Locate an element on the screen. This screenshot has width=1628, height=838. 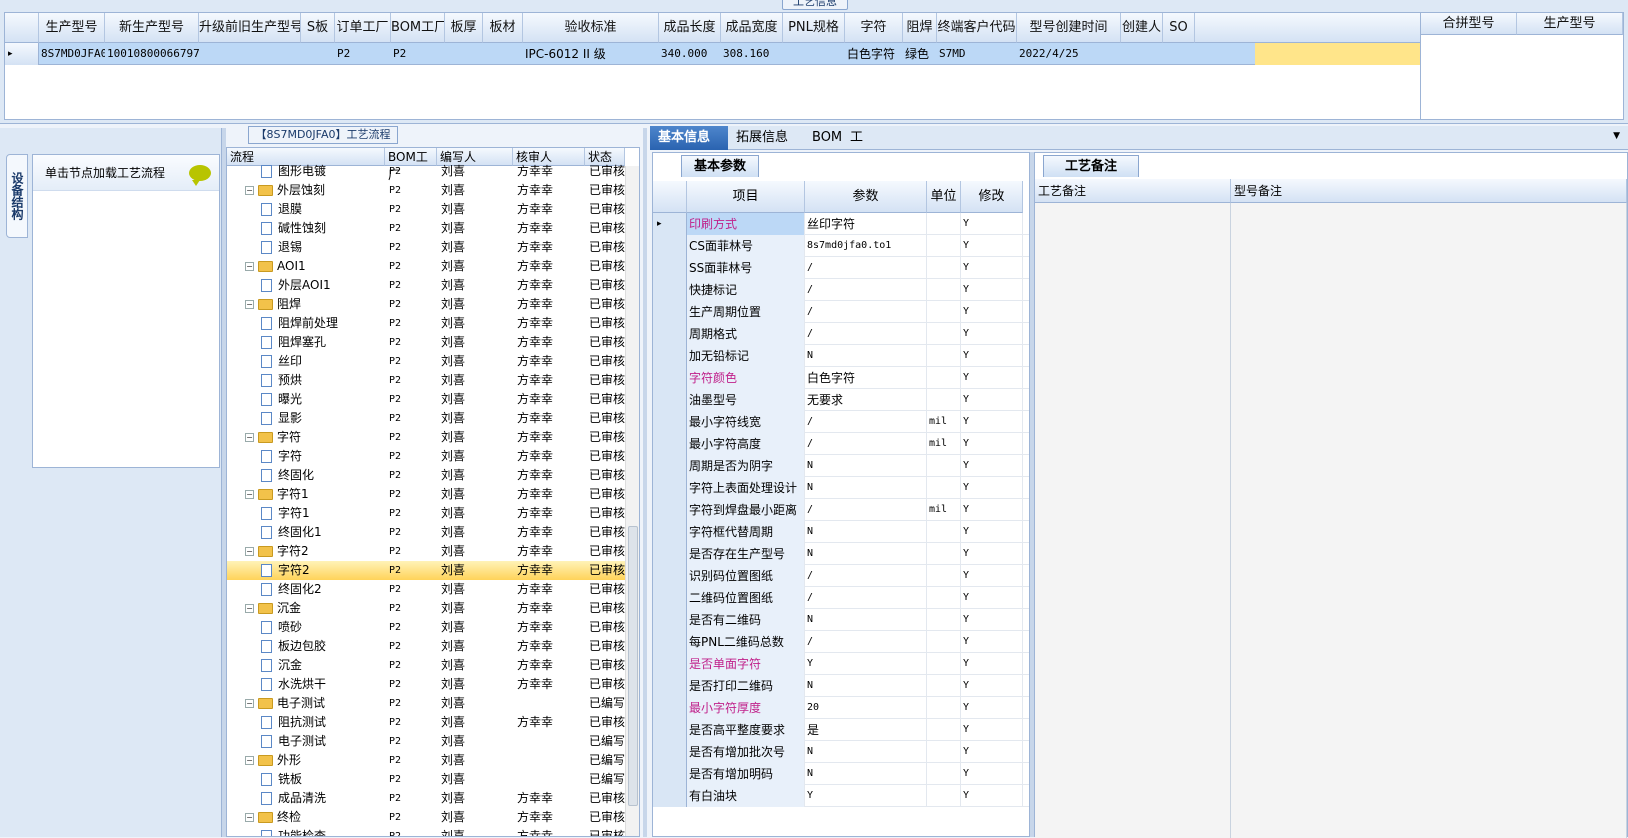
flow-row: 退锡 P2 刘喜 方幸幸 已审核 is located at coordinates (426, 247).